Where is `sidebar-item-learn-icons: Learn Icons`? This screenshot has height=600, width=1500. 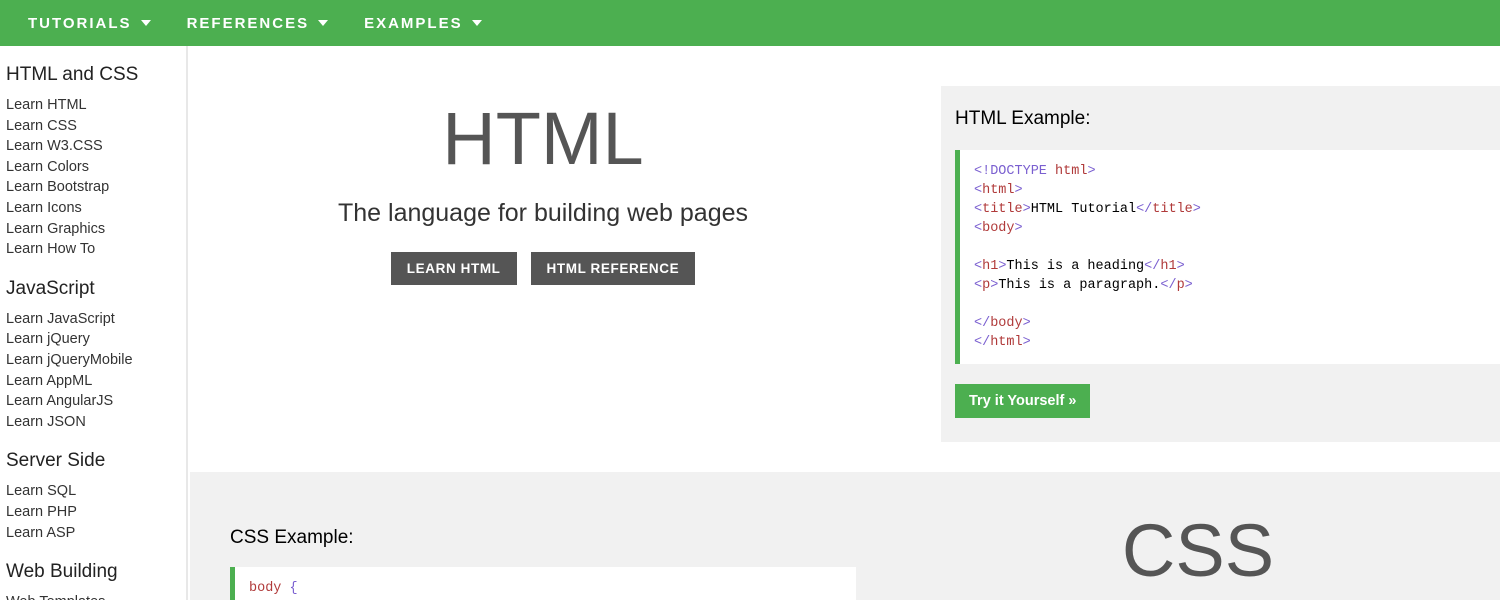 sidebar-item-learn-icons: Learn Icons is located at coordinates (96, 208).